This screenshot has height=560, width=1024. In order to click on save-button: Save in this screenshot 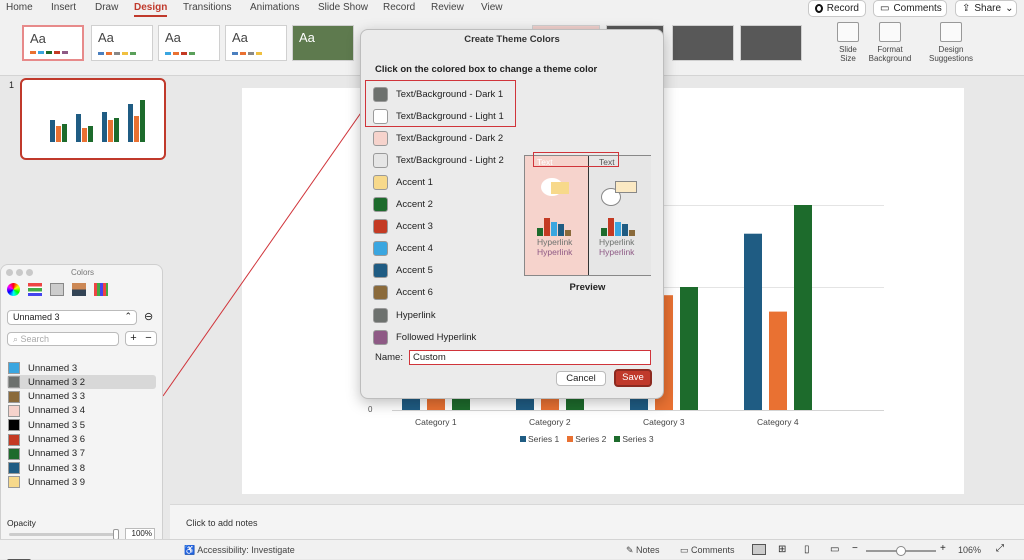, I will do `click(633, 378)`.